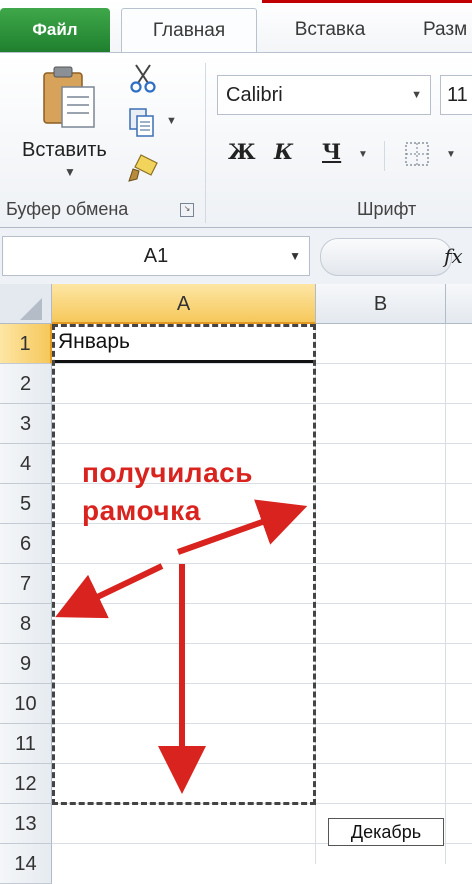  What do you see at coordinates (187, 210) in the screenshot?
I see `dialog-launcher-icon: ↘` at bounding box center [187, 210].